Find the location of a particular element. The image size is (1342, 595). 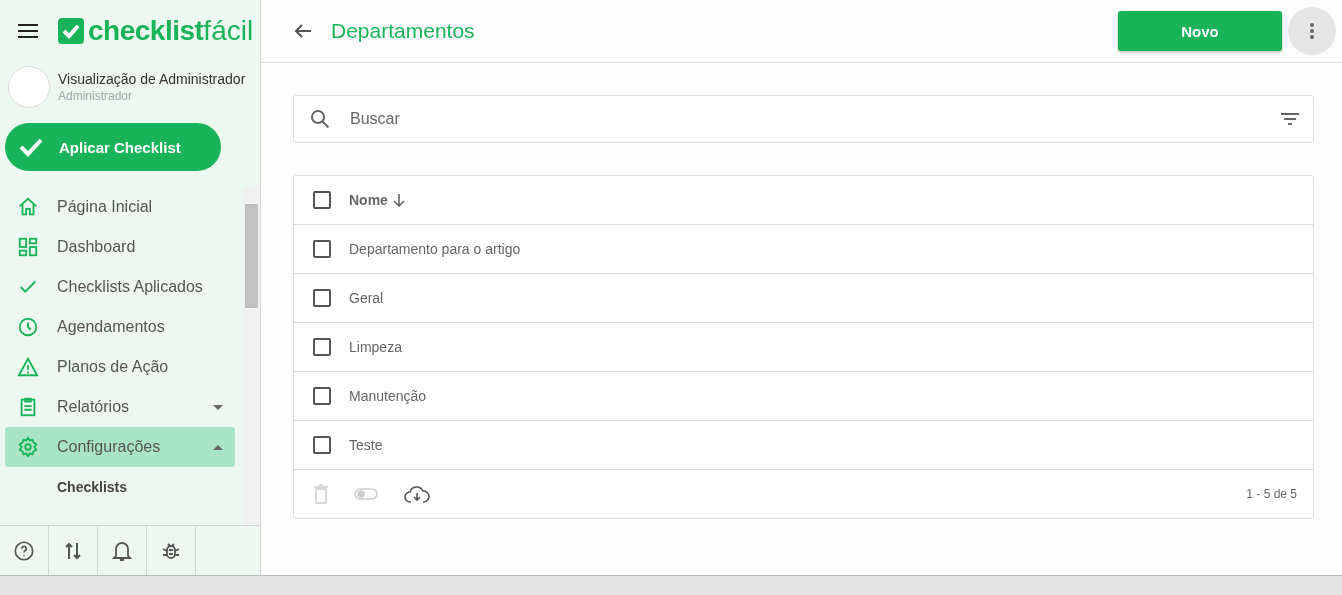

nav-item: Checklists Aplicados is located at coordinates (120, 287).